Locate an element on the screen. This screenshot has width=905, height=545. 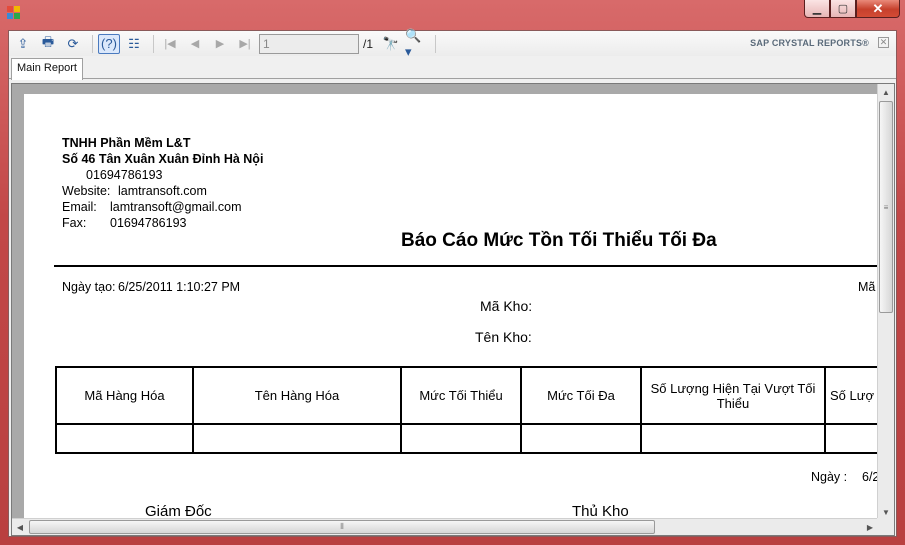
company-address: Số 46 Tân Xuân Xuân Đỉnh Hà Nội is located at coordinates (163, 159).